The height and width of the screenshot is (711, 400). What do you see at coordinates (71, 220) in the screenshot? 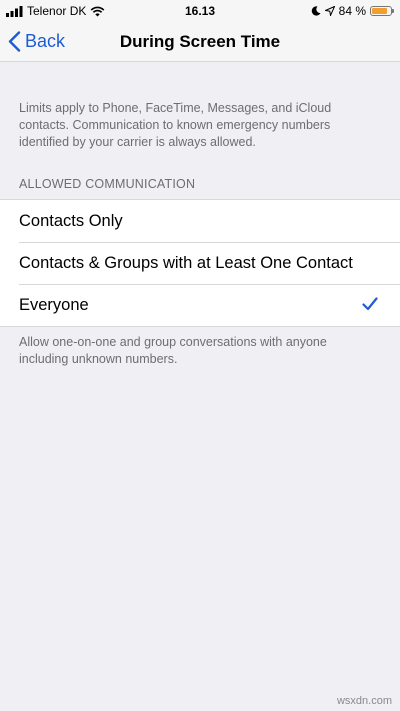
I see `option-label: Contacts Only` at bounding box center [71, 220].